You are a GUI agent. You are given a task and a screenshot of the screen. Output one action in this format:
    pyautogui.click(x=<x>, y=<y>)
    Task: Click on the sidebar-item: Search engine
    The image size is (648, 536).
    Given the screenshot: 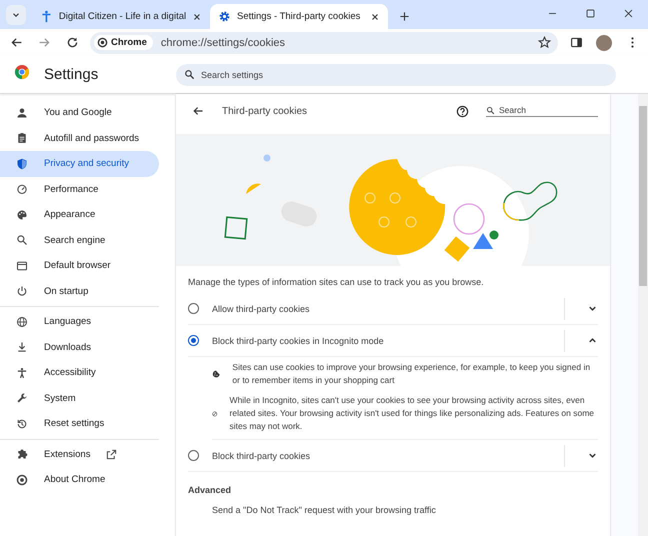 What is the action you would take?
    pyautogui.click(x=79, y=240)
    